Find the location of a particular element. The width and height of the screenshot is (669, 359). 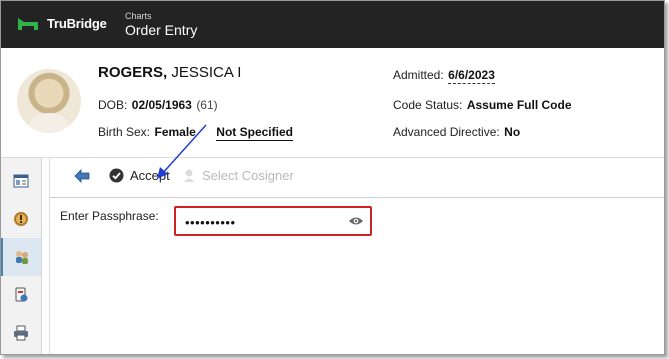

admitted-row: Admitted: 6/6/2023 is located at coordinates (444, 75).